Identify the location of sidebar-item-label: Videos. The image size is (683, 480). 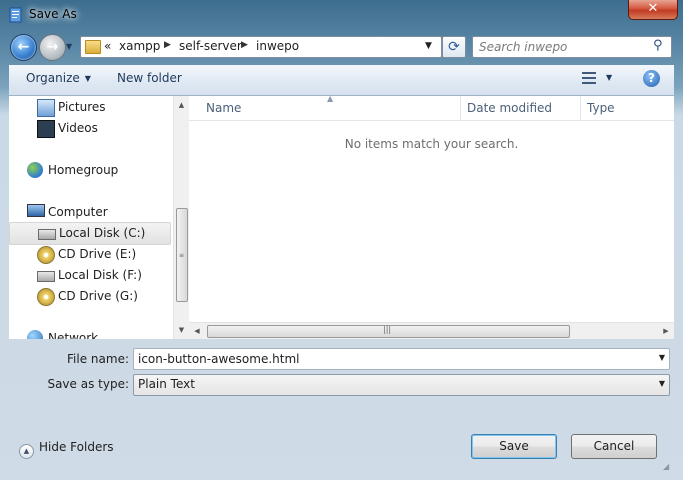
(78, 128).